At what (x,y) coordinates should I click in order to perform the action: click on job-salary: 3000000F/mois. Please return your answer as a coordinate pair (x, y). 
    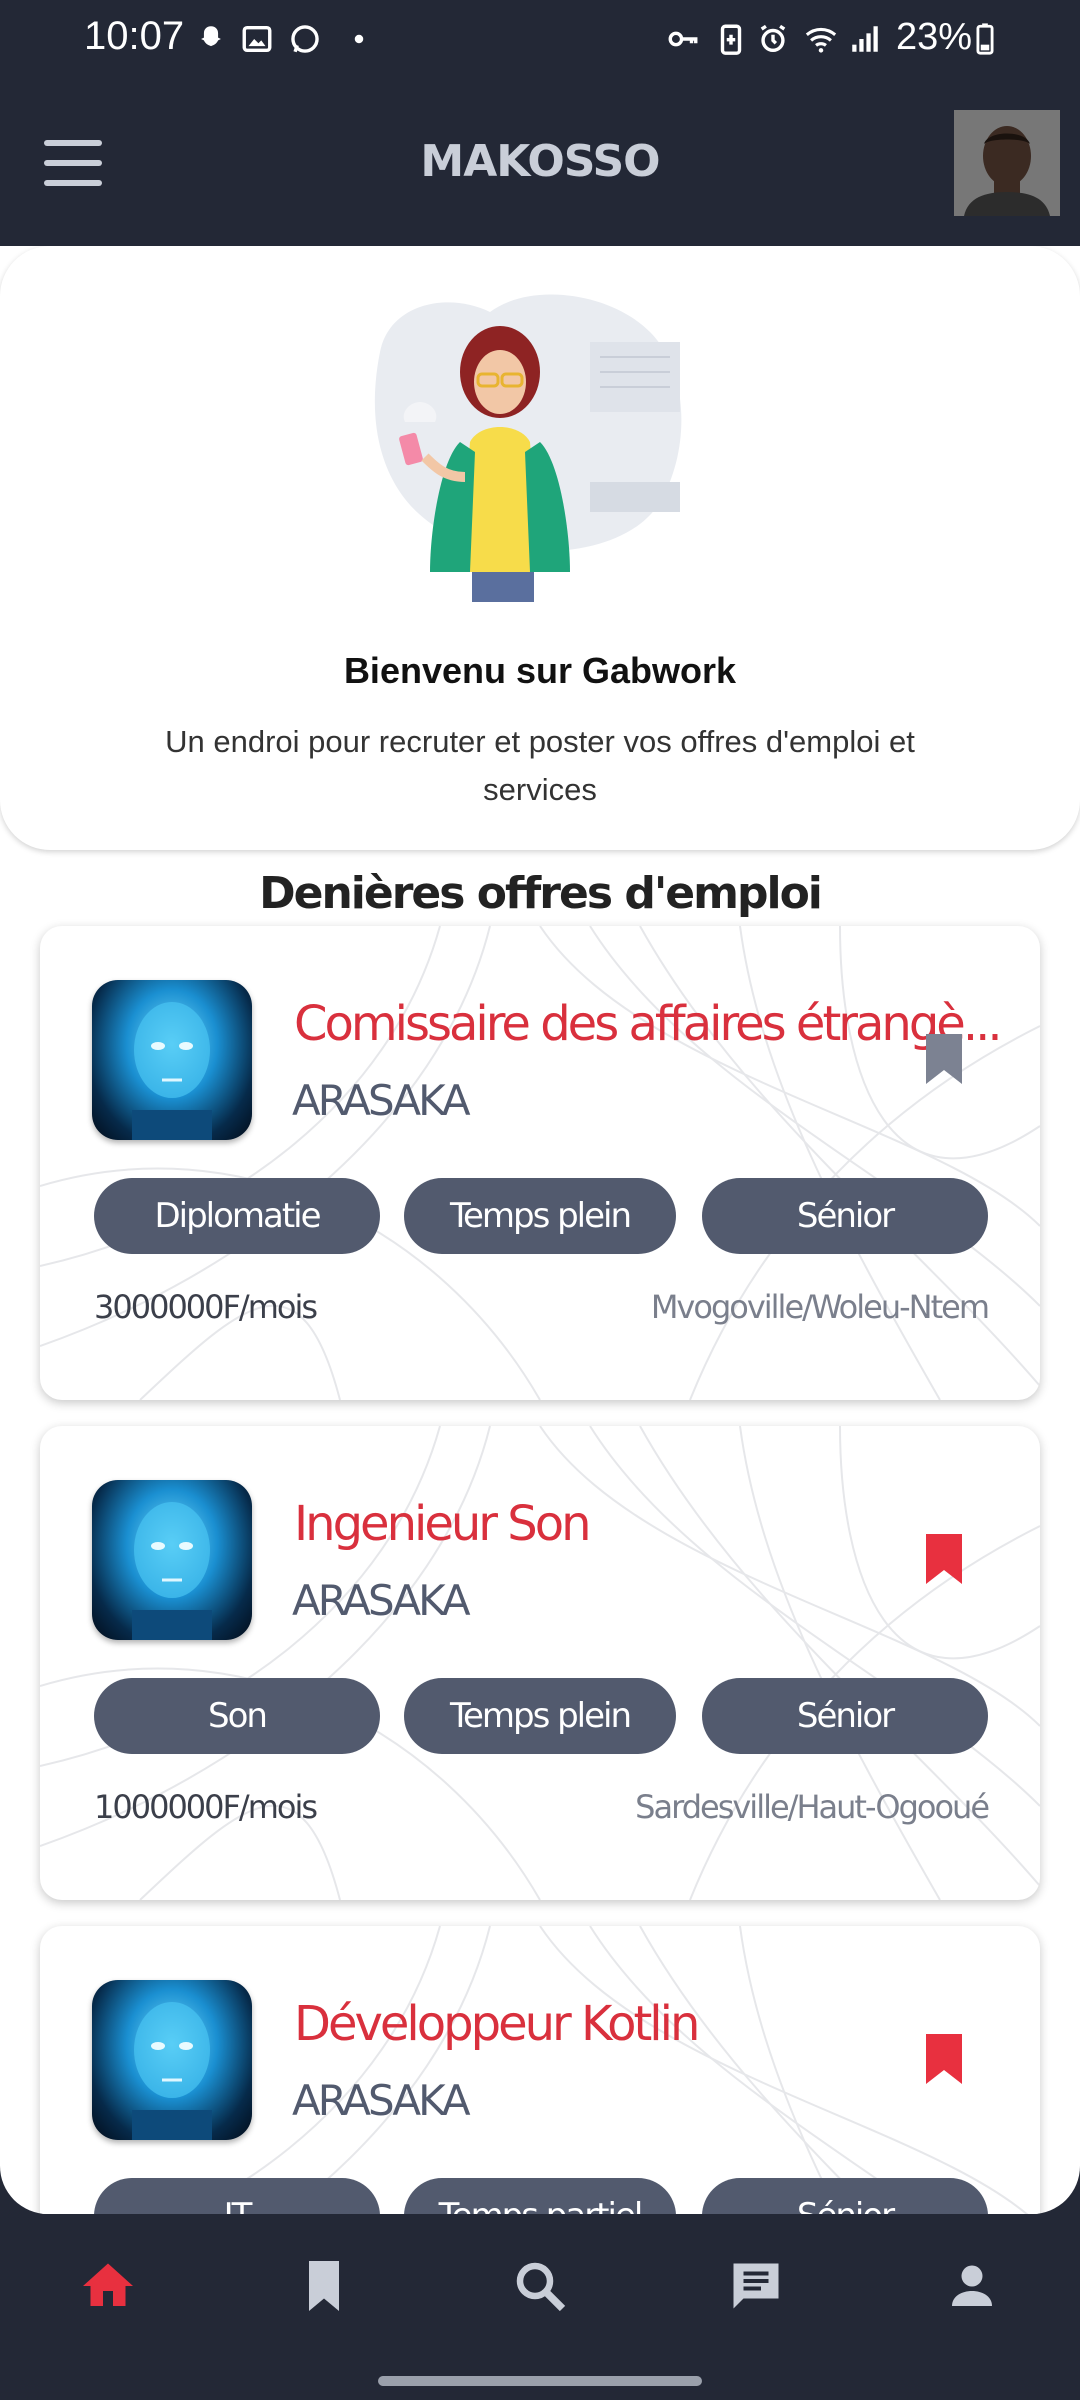
    Looking at the image, I should click on (206, 1307).